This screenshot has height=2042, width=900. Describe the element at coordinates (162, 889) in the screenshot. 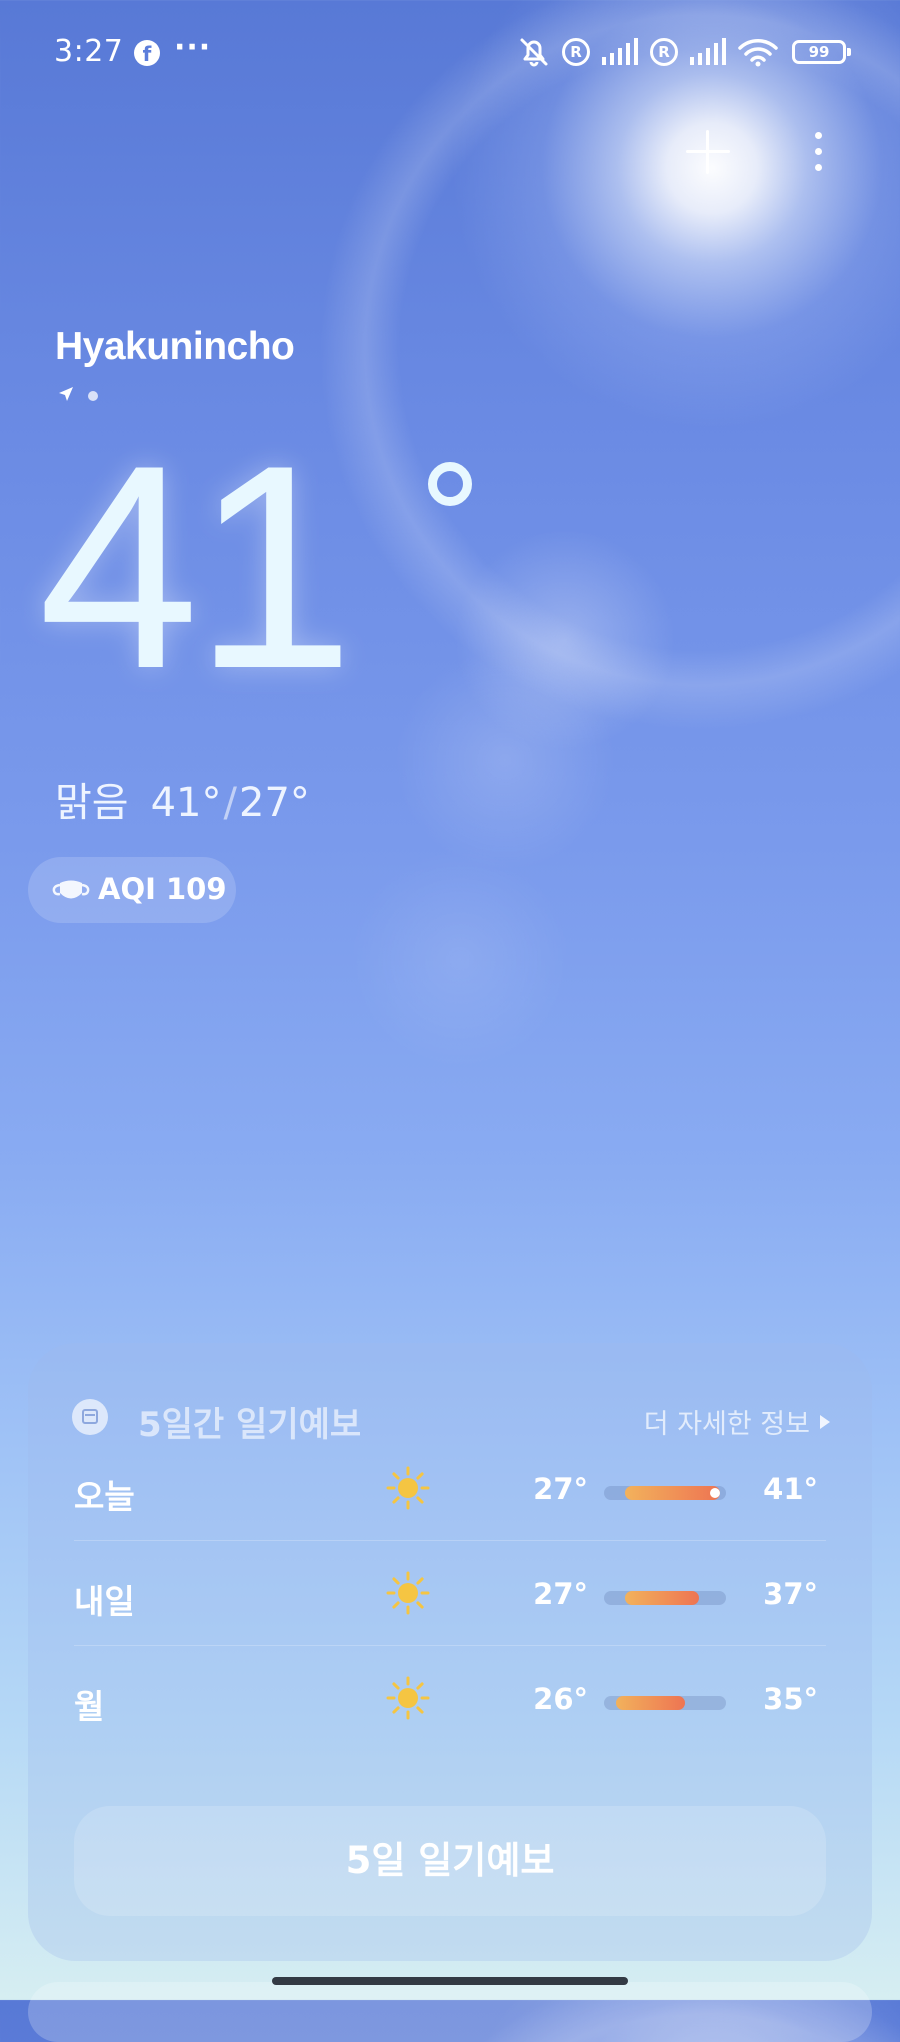

I see `aqi-label: AQI 109` at that location.